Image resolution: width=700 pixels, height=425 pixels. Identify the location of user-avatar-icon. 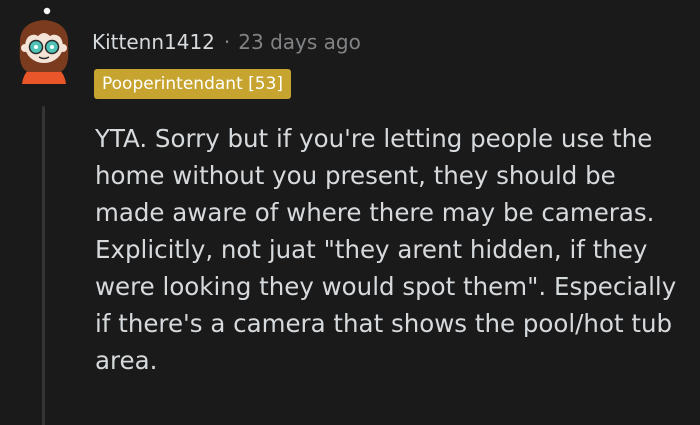
(44, 45).